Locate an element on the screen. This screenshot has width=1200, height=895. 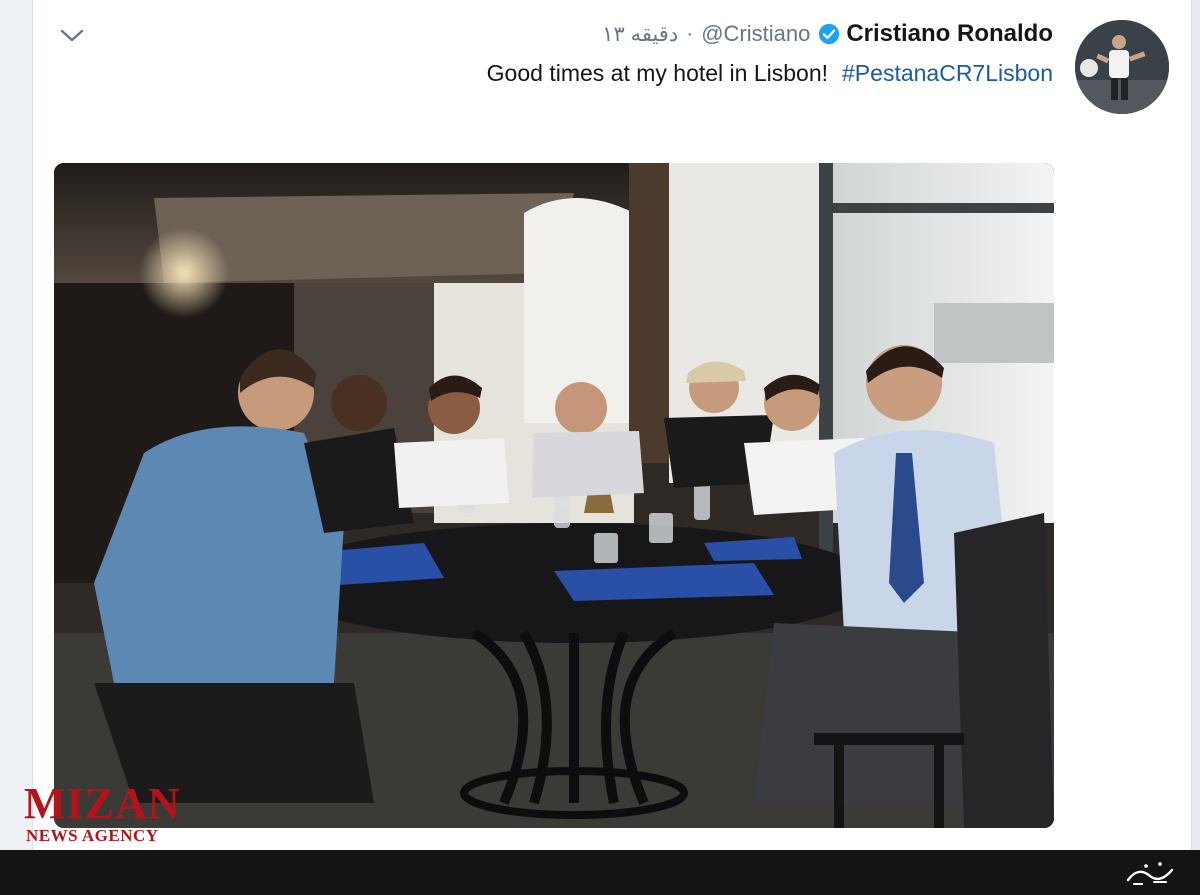
avatar-image is located at coordinates (1122, 67).